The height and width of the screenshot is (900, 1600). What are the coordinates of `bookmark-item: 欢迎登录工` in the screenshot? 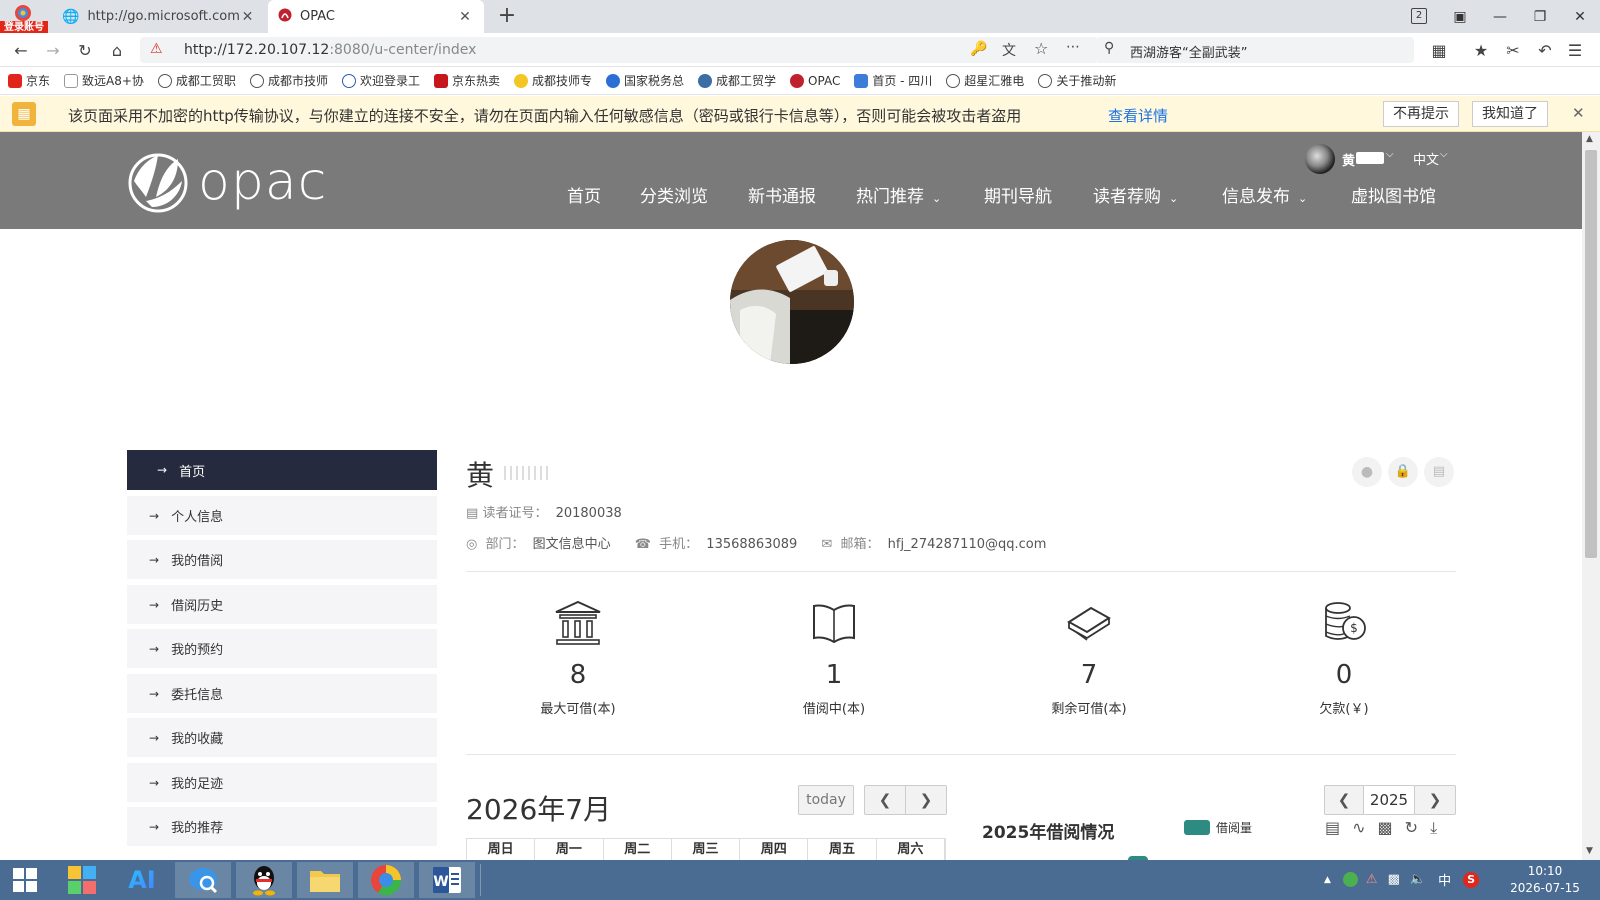 It's located at (380, 80).